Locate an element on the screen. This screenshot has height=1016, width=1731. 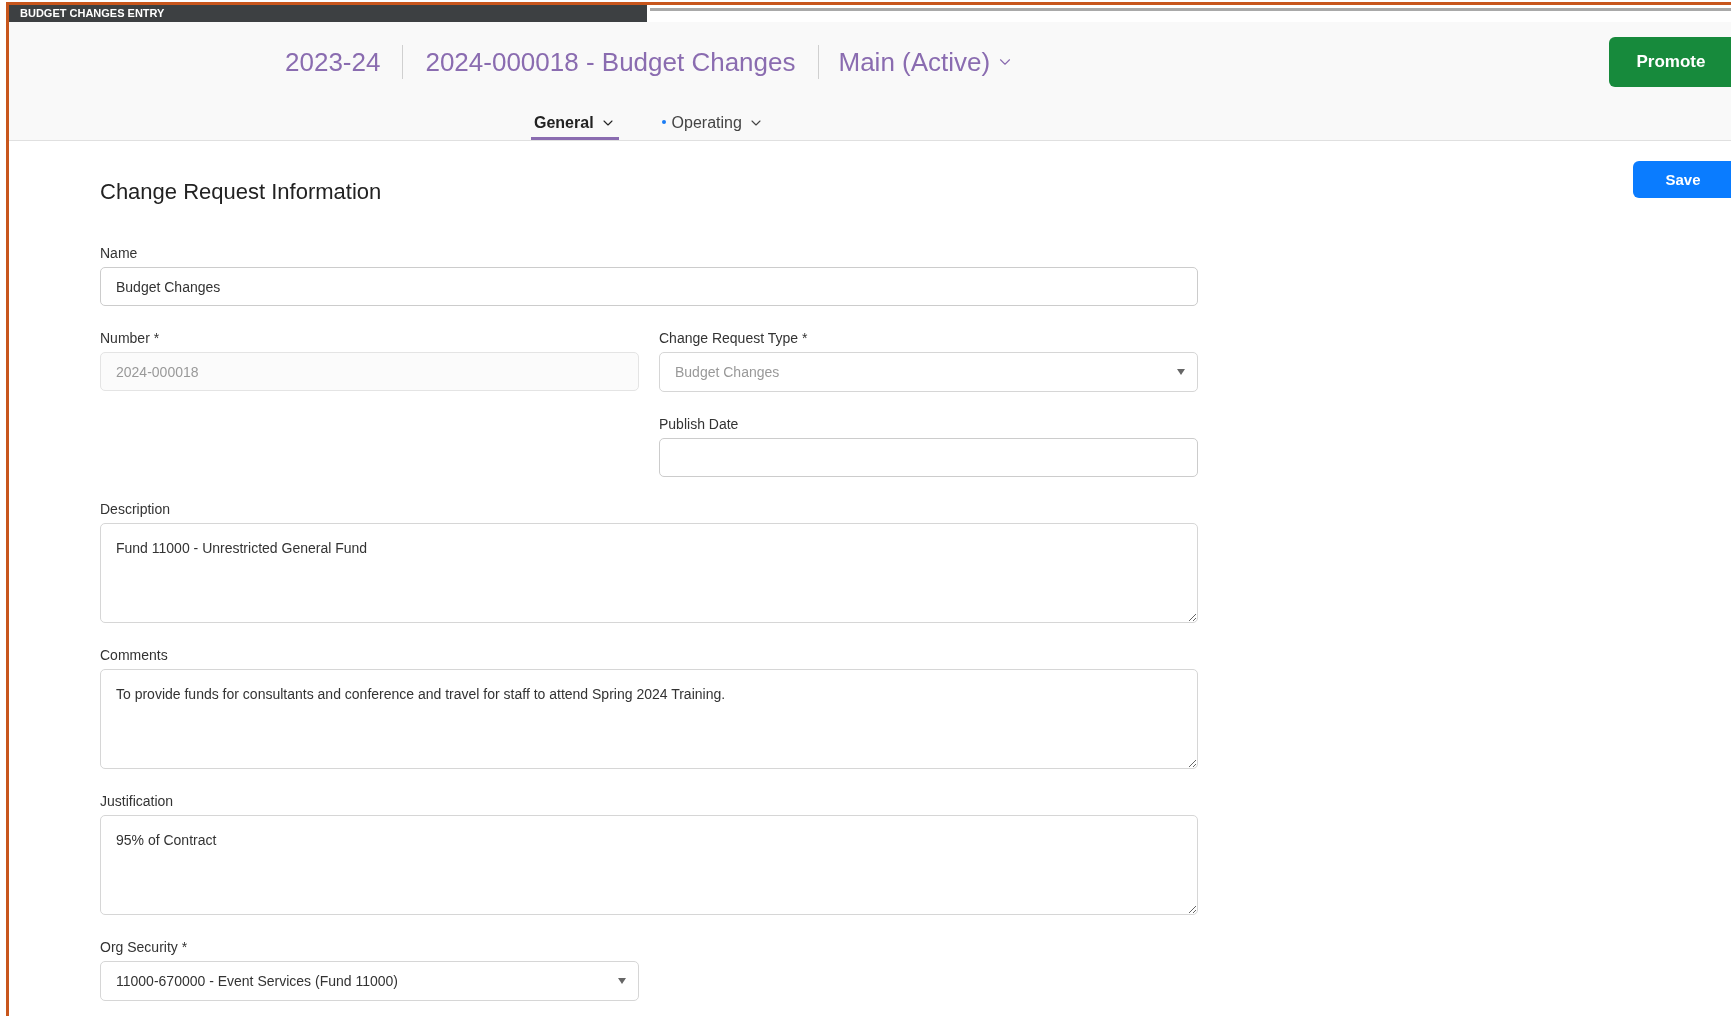
breadcrumb-text: 2023-24 is located at coordinates (333, 62).